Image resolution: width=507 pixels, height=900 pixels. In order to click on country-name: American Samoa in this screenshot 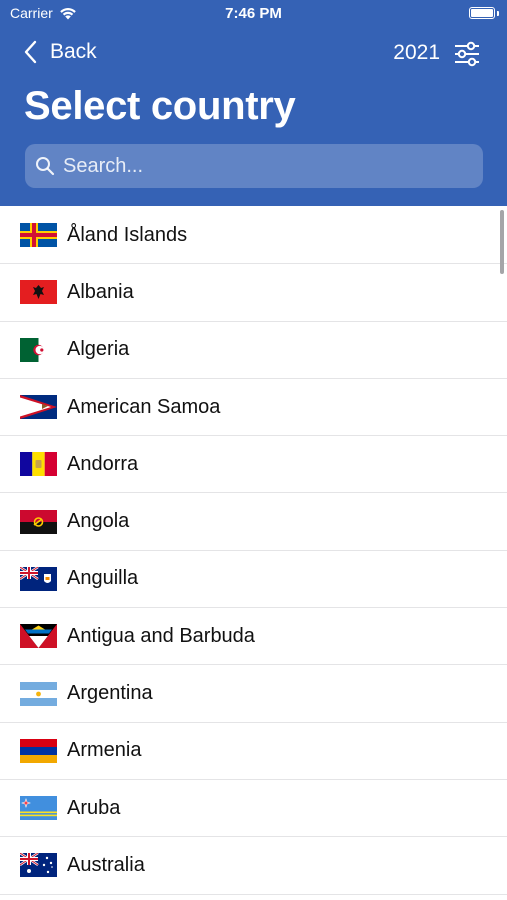, I will do `click(144, 406)`.